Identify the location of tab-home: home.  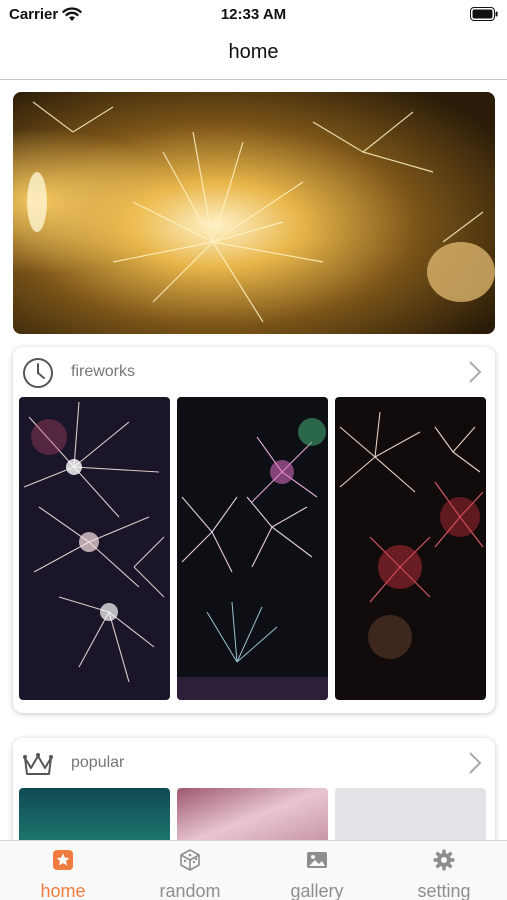
(63, 870).